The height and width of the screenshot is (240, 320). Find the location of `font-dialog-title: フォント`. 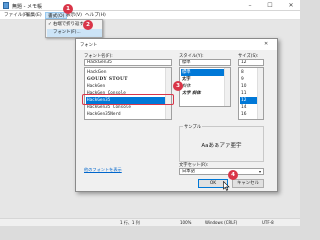

font-dialog-title: フォント is located at coordinates (89, 45).